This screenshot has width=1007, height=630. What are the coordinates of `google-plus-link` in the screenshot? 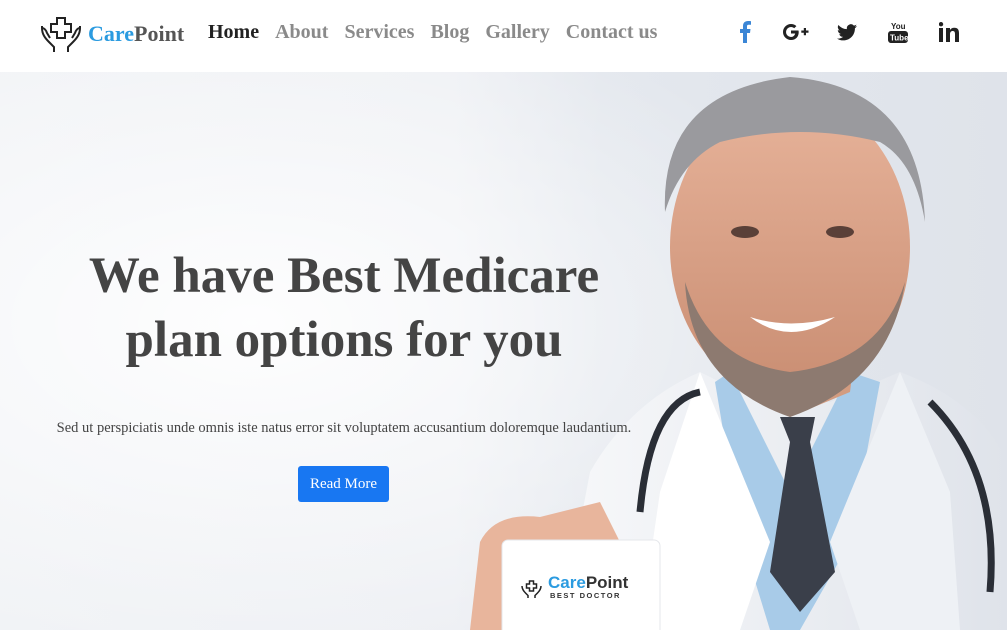 It's located at (796, 32).